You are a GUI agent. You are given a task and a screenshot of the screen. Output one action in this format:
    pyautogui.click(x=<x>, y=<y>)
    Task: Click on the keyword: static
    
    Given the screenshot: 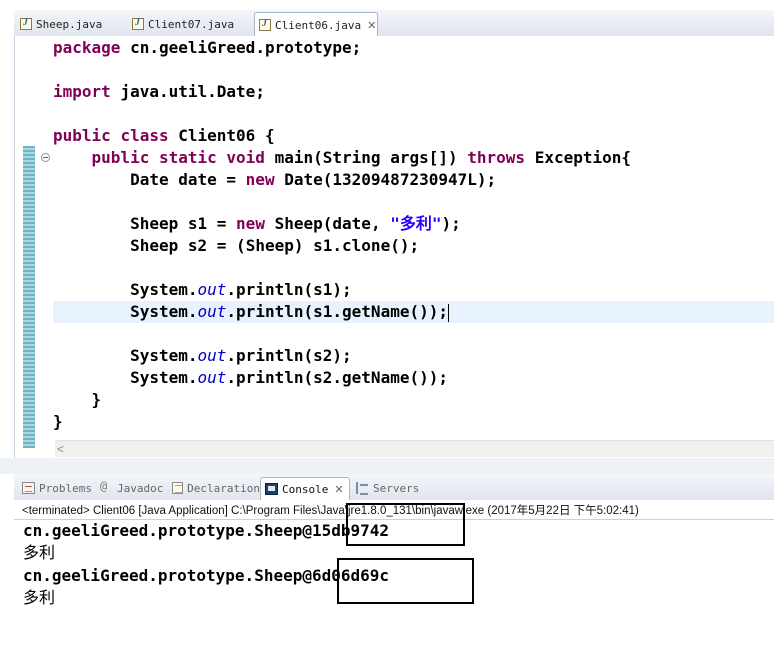 What is the action you would take?
    pyautogui.click(x=187, y=157)
    